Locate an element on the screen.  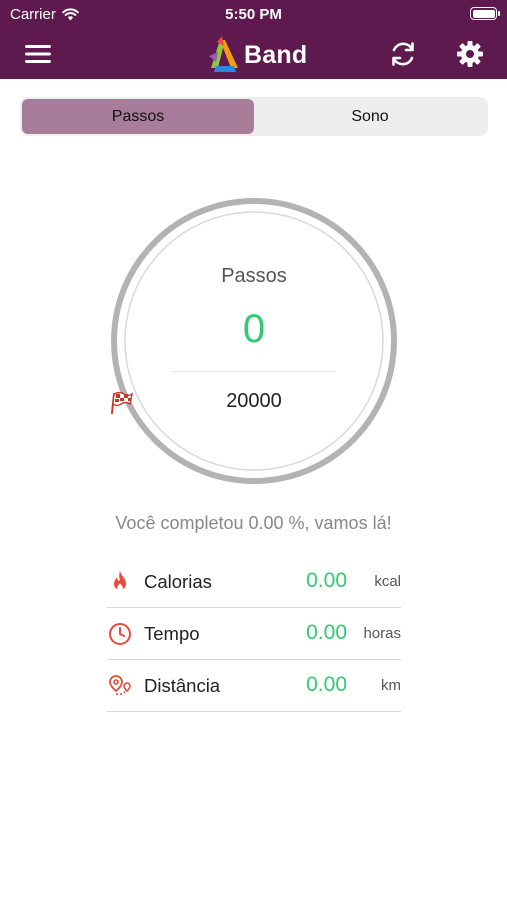
settings-button is located at coordinates (470, 54).